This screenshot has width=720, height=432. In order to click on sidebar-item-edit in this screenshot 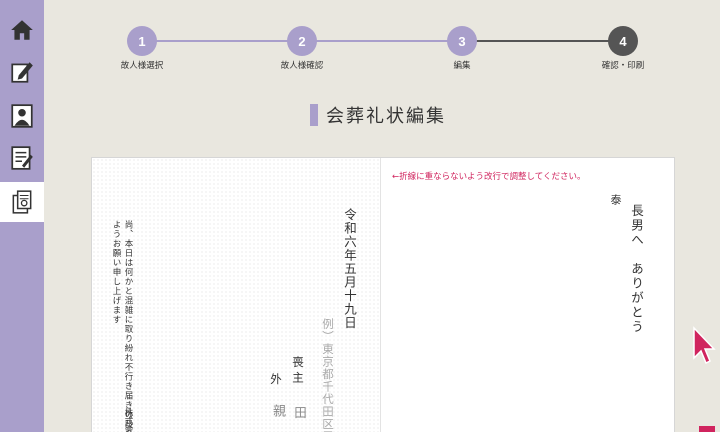, I will do `click(22, 72)`.